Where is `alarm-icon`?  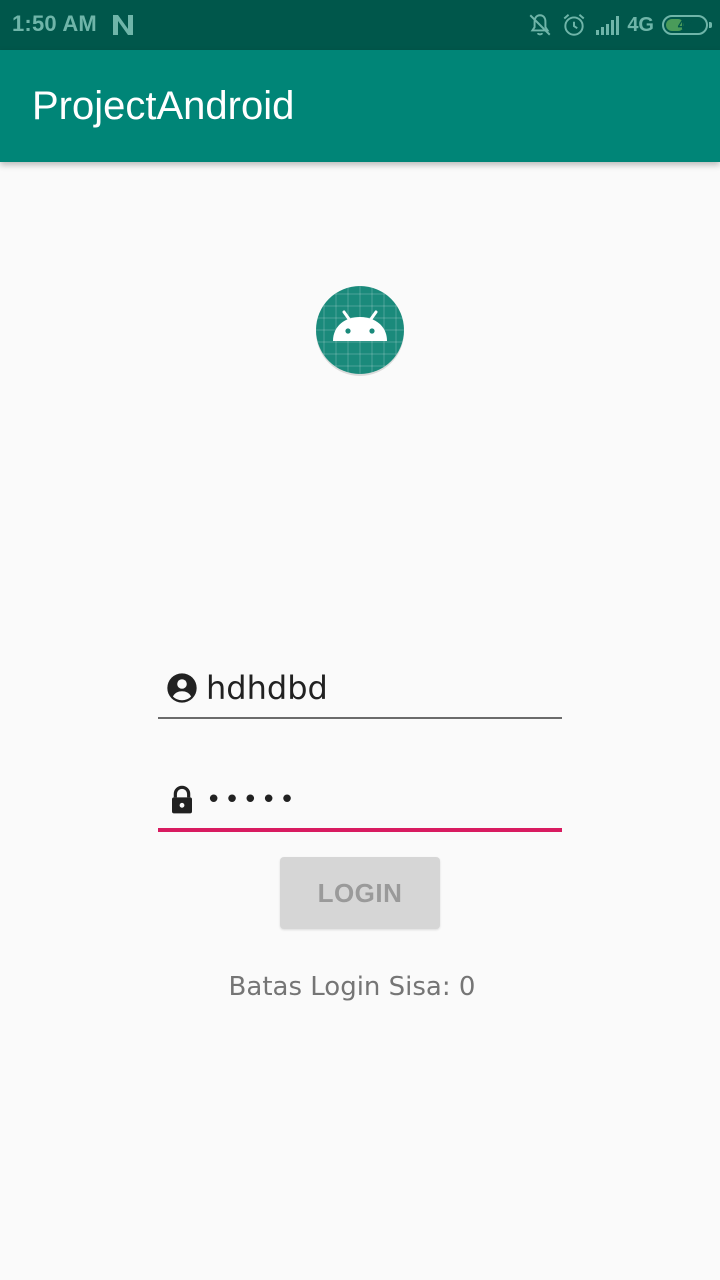
alarm-icon is located at coordinates (574, 24).